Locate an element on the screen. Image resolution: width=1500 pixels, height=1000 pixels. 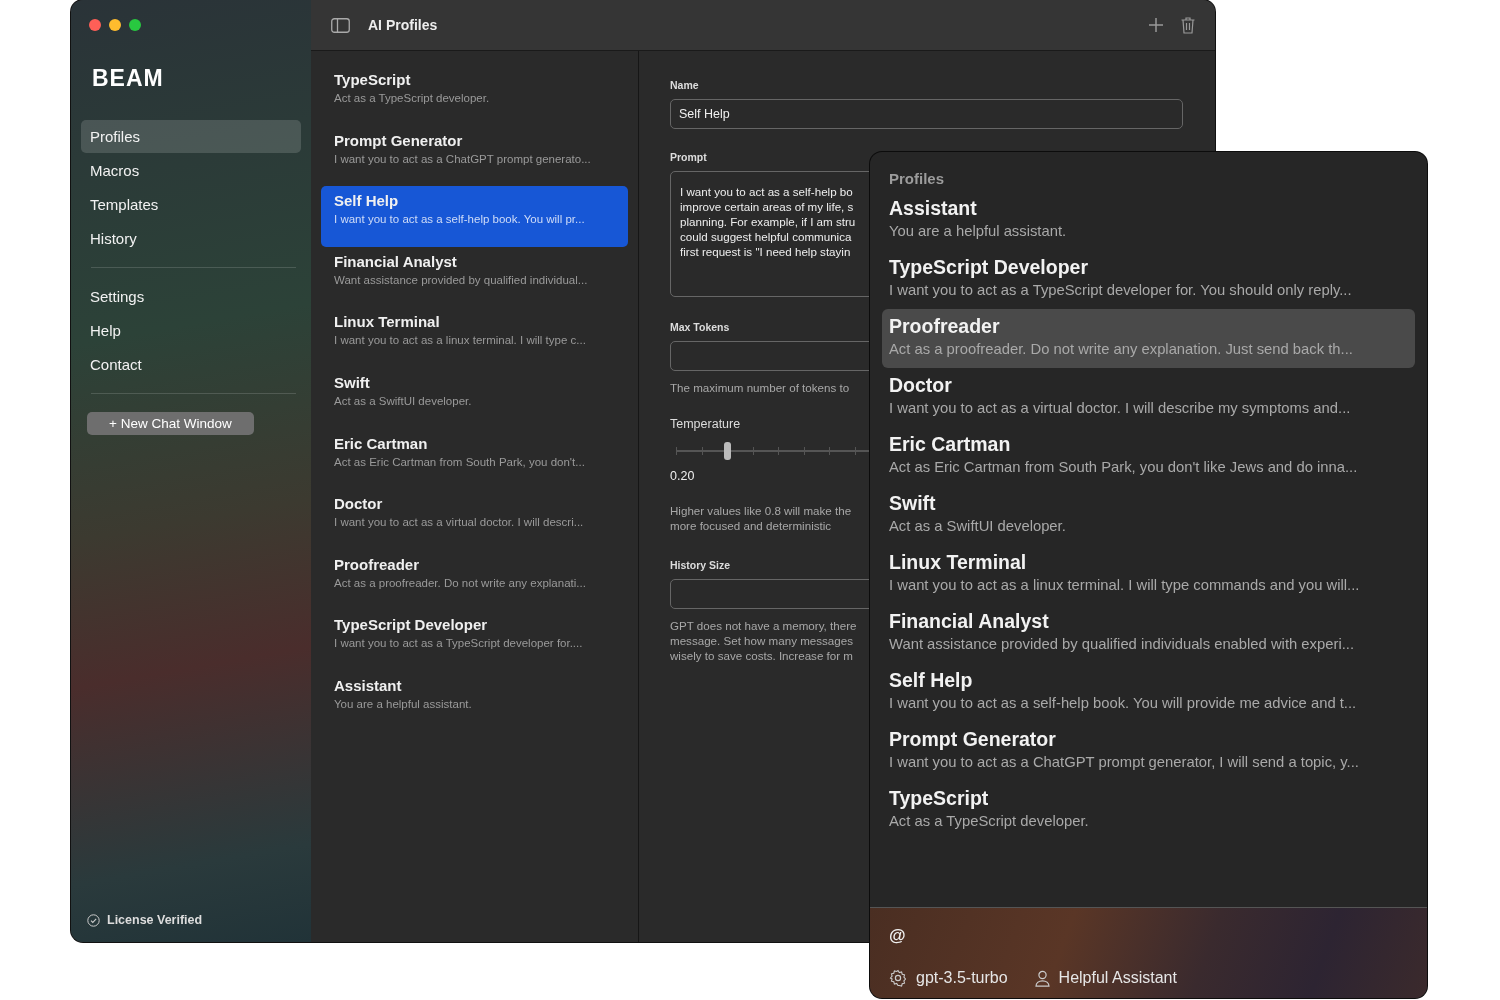
field-label: Temperature is located at coordinates (705, 424).